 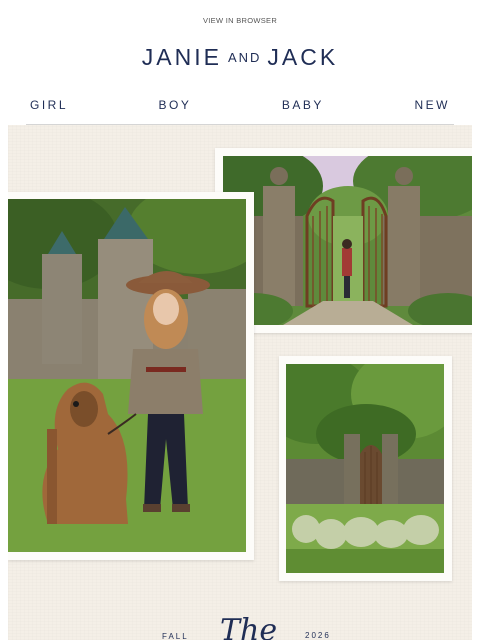 I want to click on nav-item-new: NEW, so click(x=432, y=105).